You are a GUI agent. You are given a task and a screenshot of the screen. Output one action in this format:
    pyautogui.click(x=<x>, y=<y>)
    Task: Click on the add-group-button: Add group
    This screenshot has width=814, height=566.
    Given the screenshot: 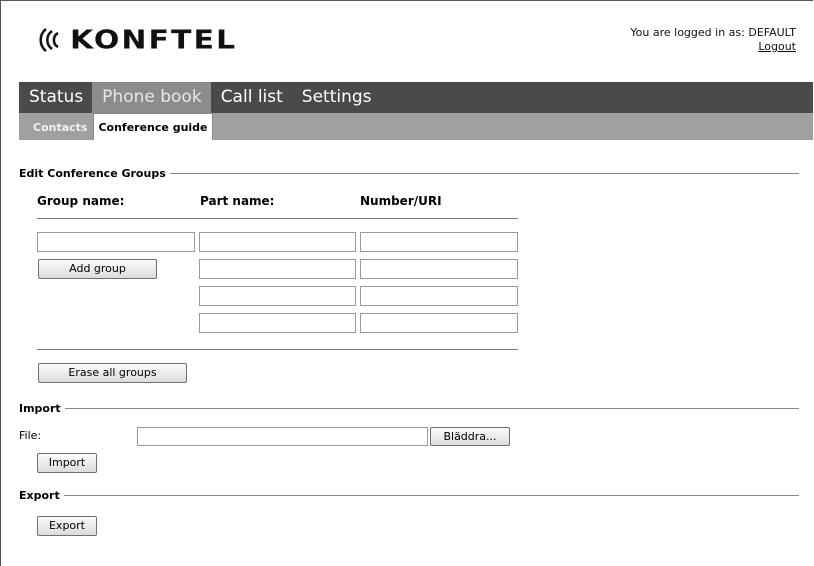 What is the action you would take?
    pyautogui.click(x=97, y=269)
    